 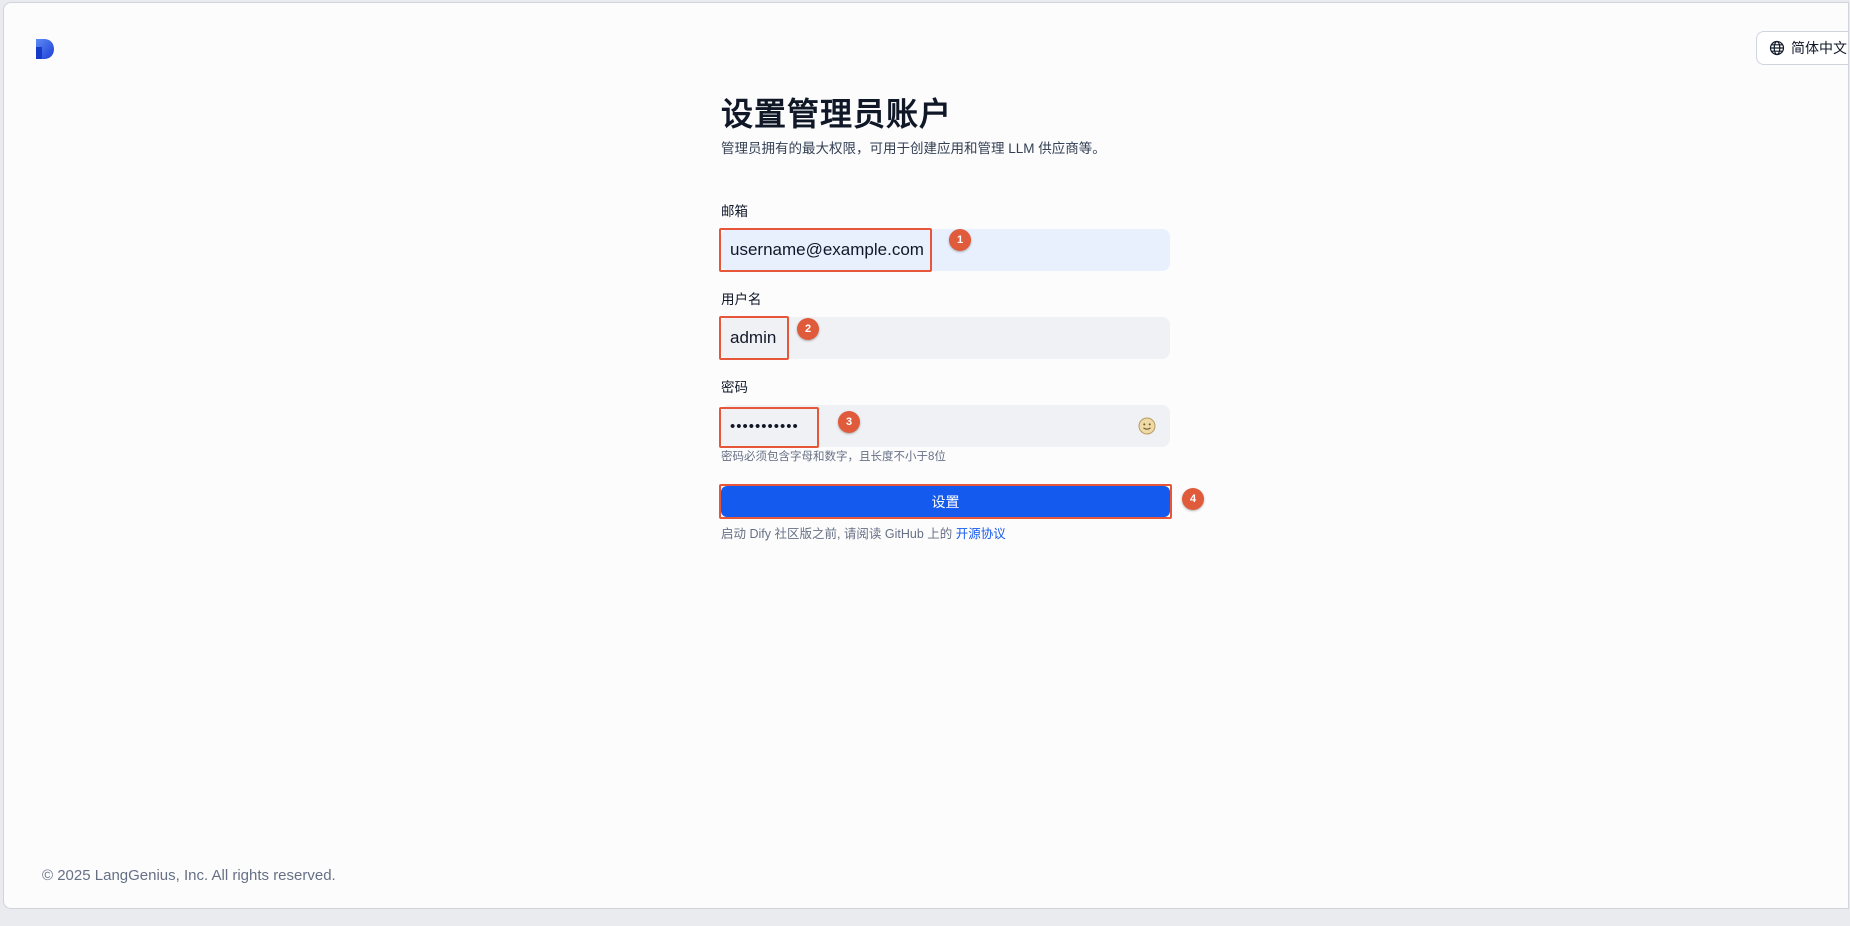 What do you see at coordinates (734, 211) in the screenshot?
I see `email-label: 邮箱` at bounding box center [734, 211].